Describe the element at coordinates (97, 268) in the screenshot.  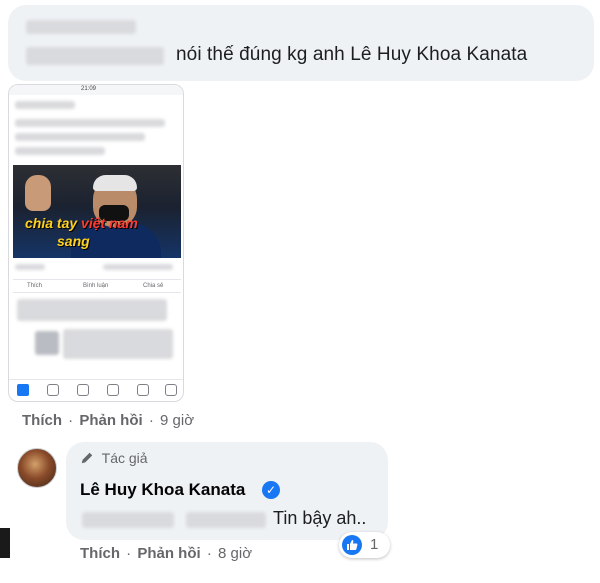
I see `post-reaction-summary` at that location.